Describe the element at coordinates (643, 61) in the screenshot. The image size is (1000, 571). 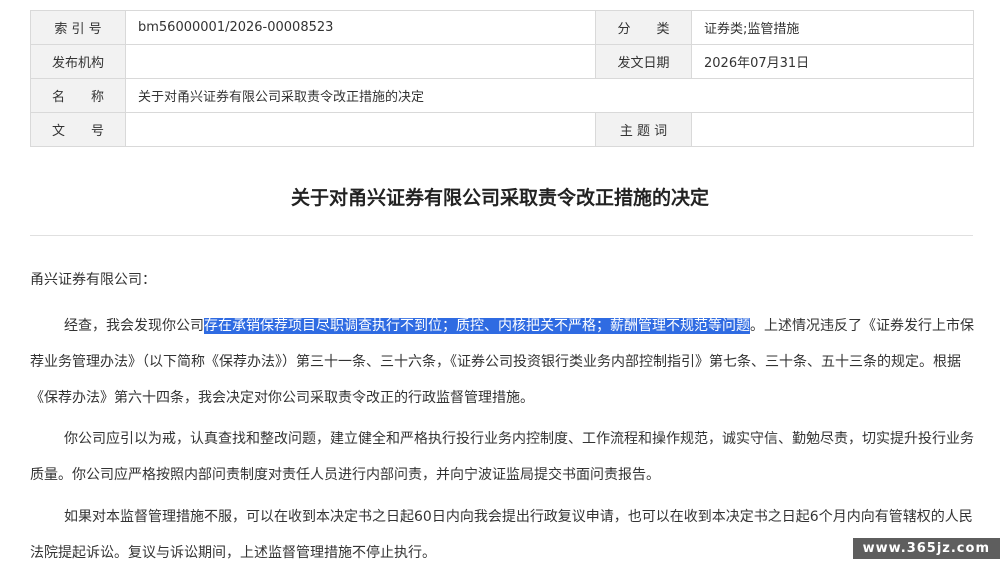
I see `date-label: 发文日期` at that location.